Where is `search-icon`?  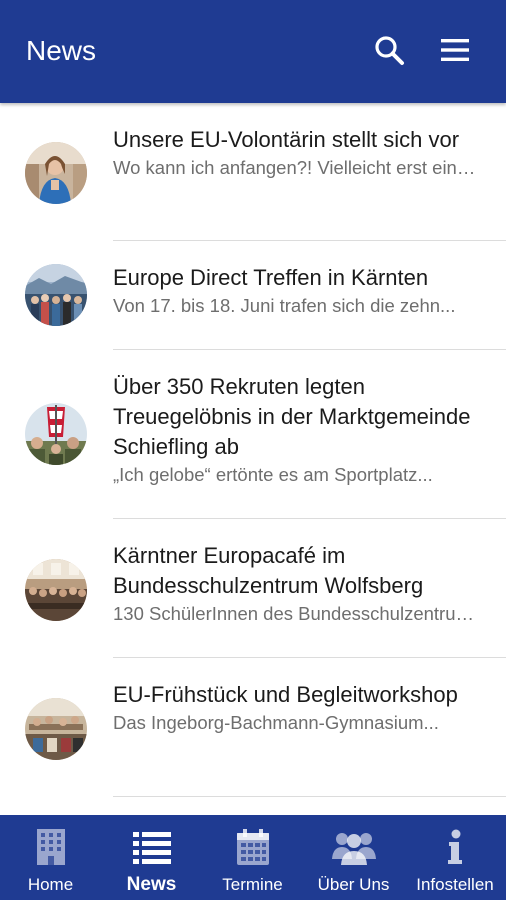 search-icon is located at coordinates (389, 50).